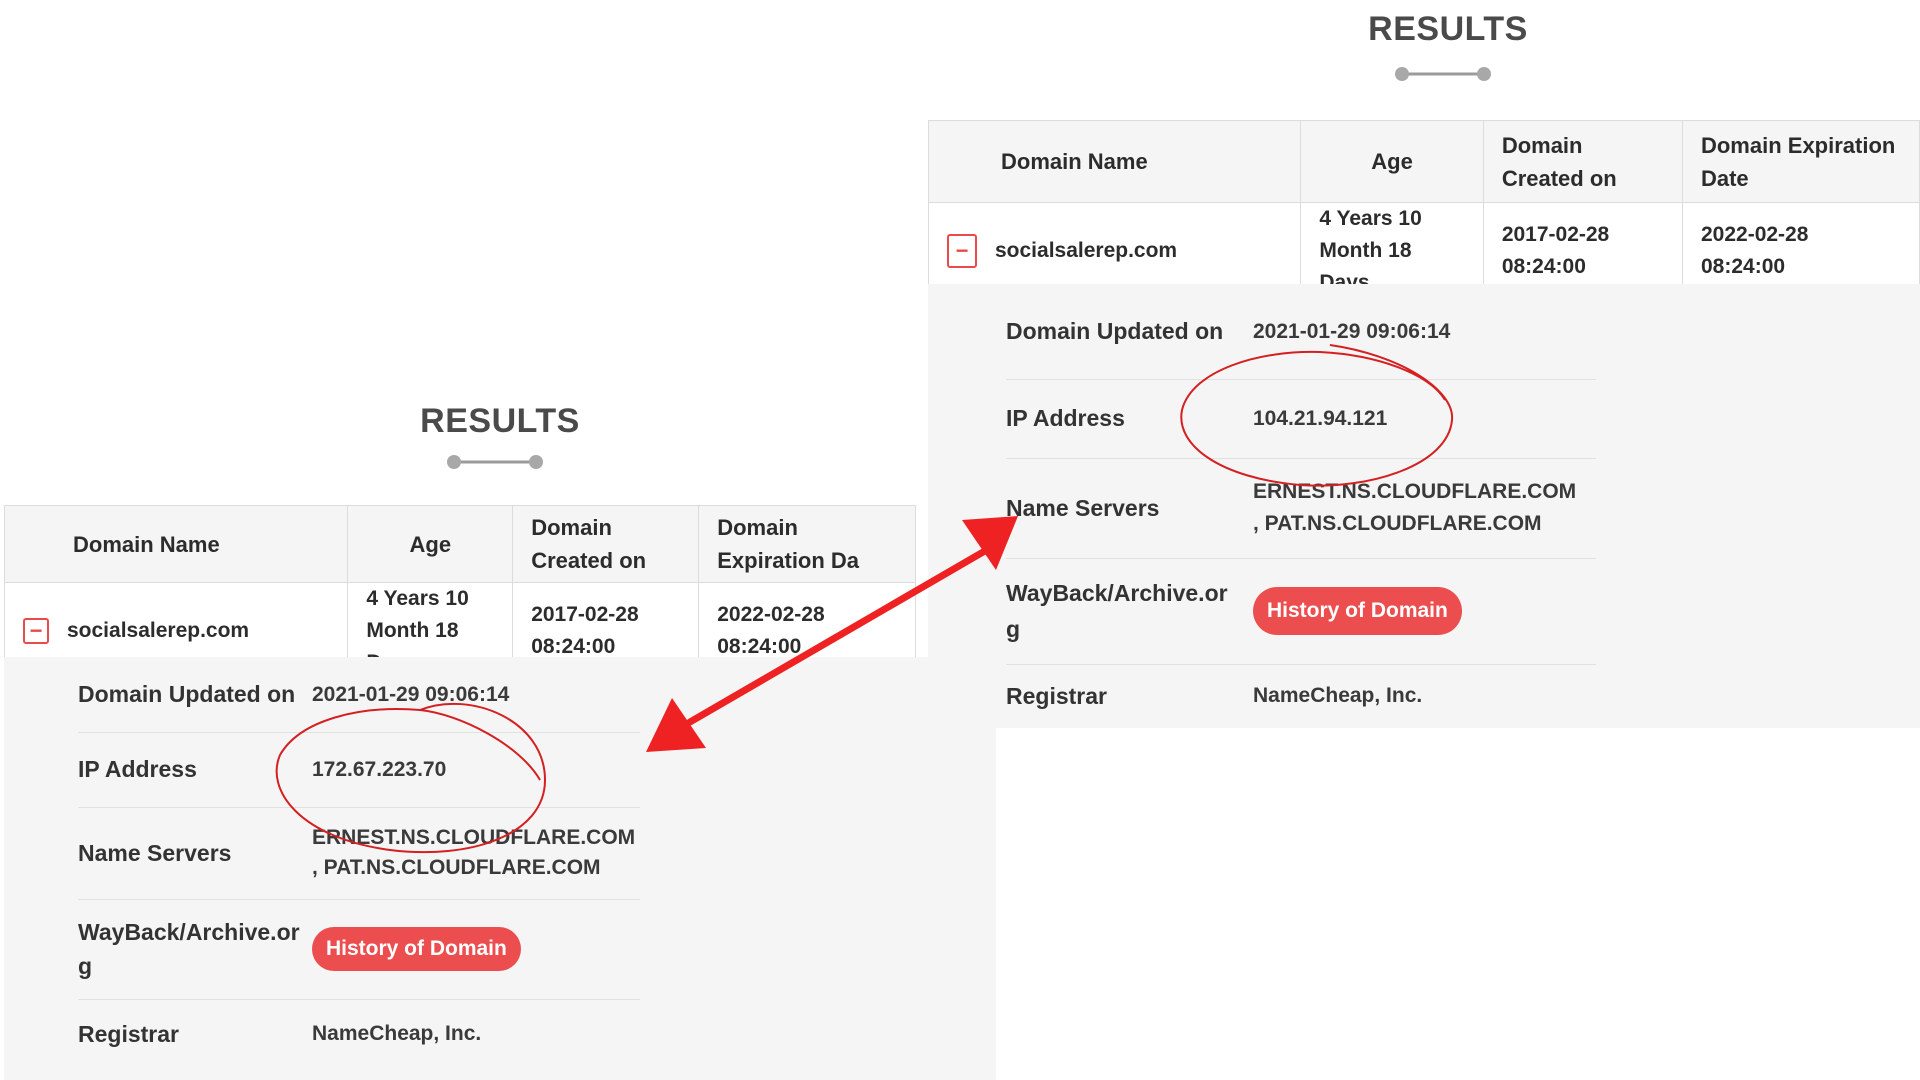  Describe the element at coordinates (1320, 418) in the screenshot. I see `ip-value: 104.21.94.121` at that location.